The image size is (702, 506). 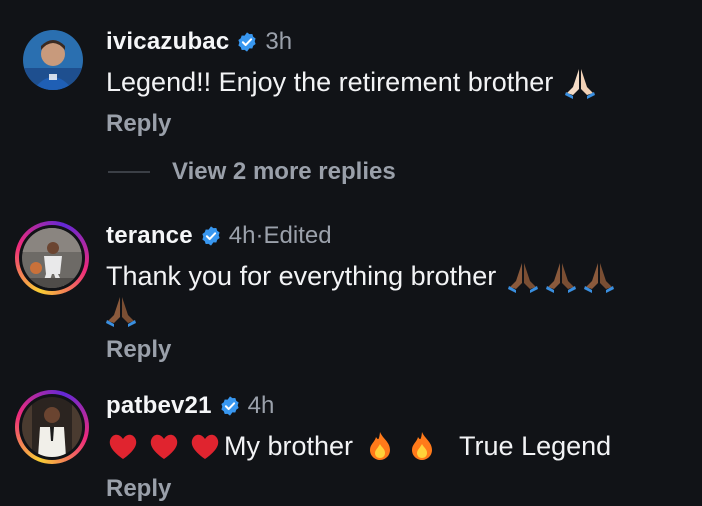 I want to click on comment-text: Thank you for everything brother, so click(x=361, y=276).